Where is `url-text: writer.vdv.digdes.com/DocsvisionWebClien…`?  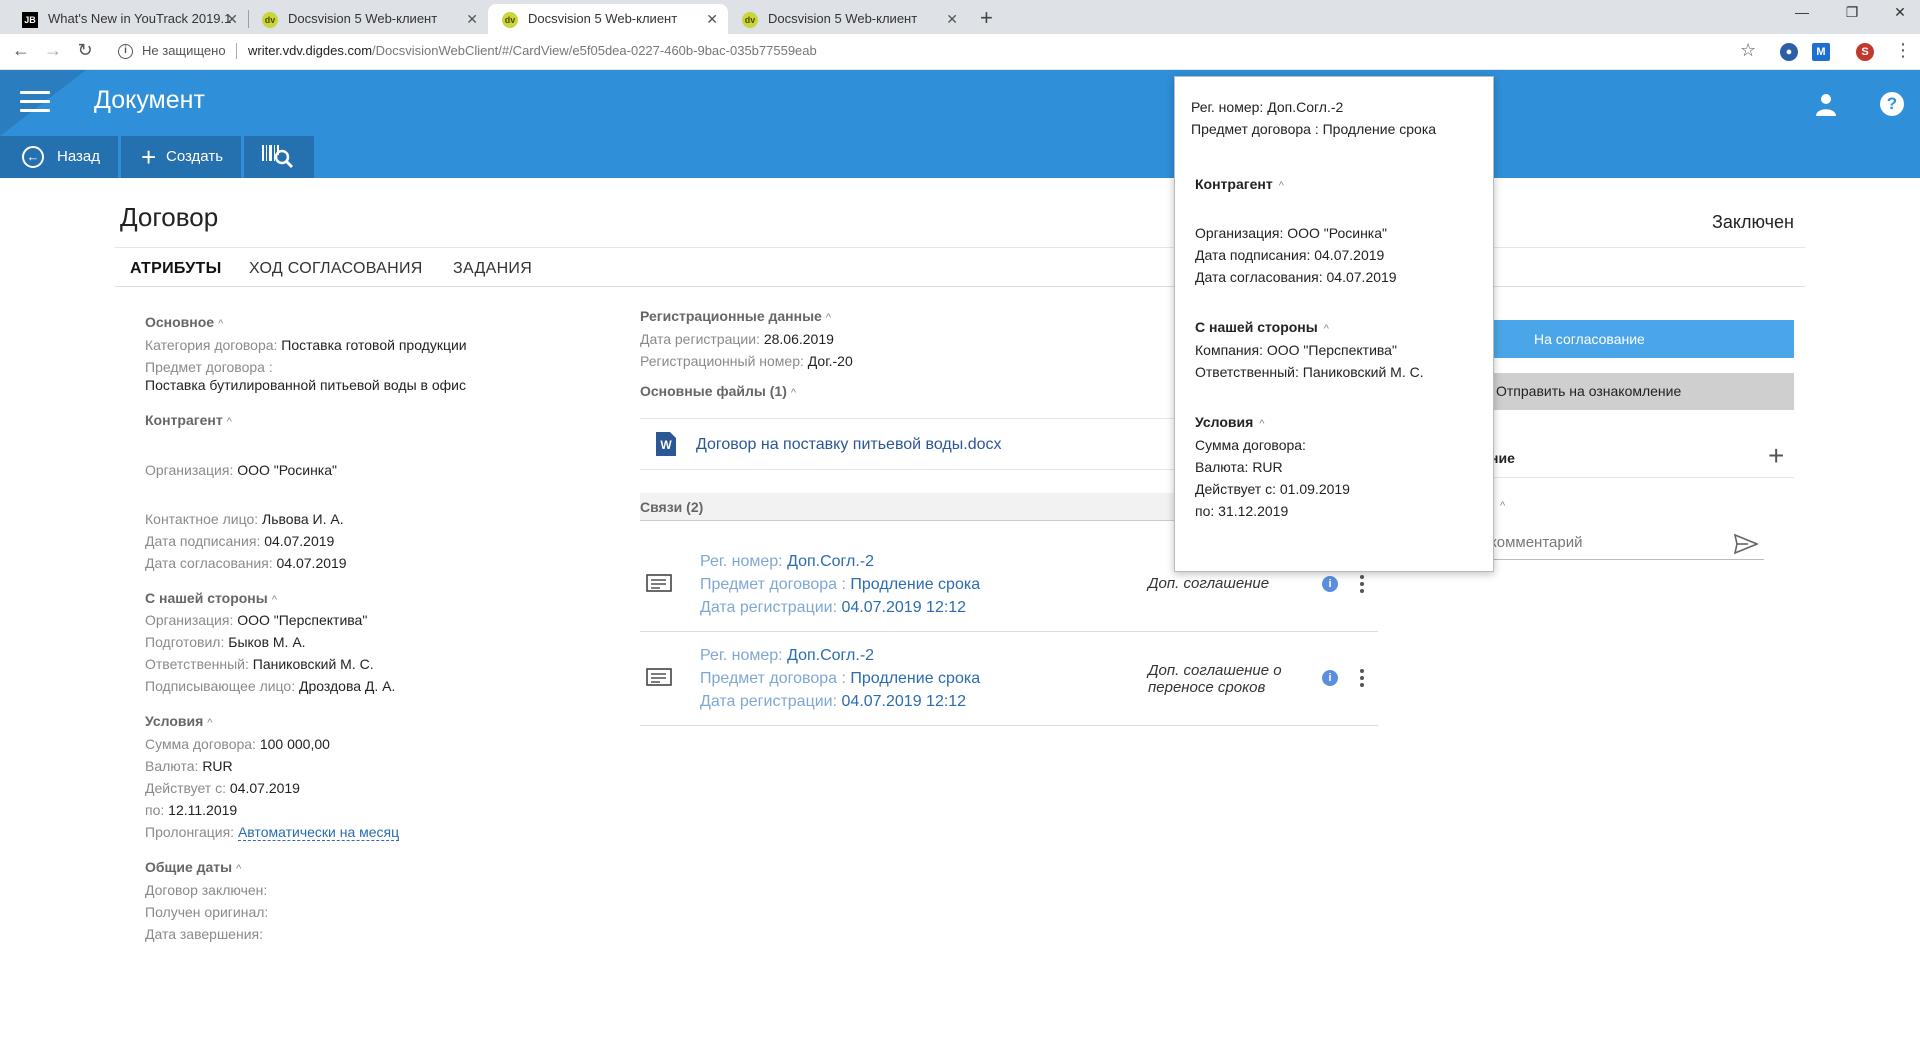
url-text: writer.vdv.digdes.com/DocsvisionWebClien… is located at coordinates (532, 50).